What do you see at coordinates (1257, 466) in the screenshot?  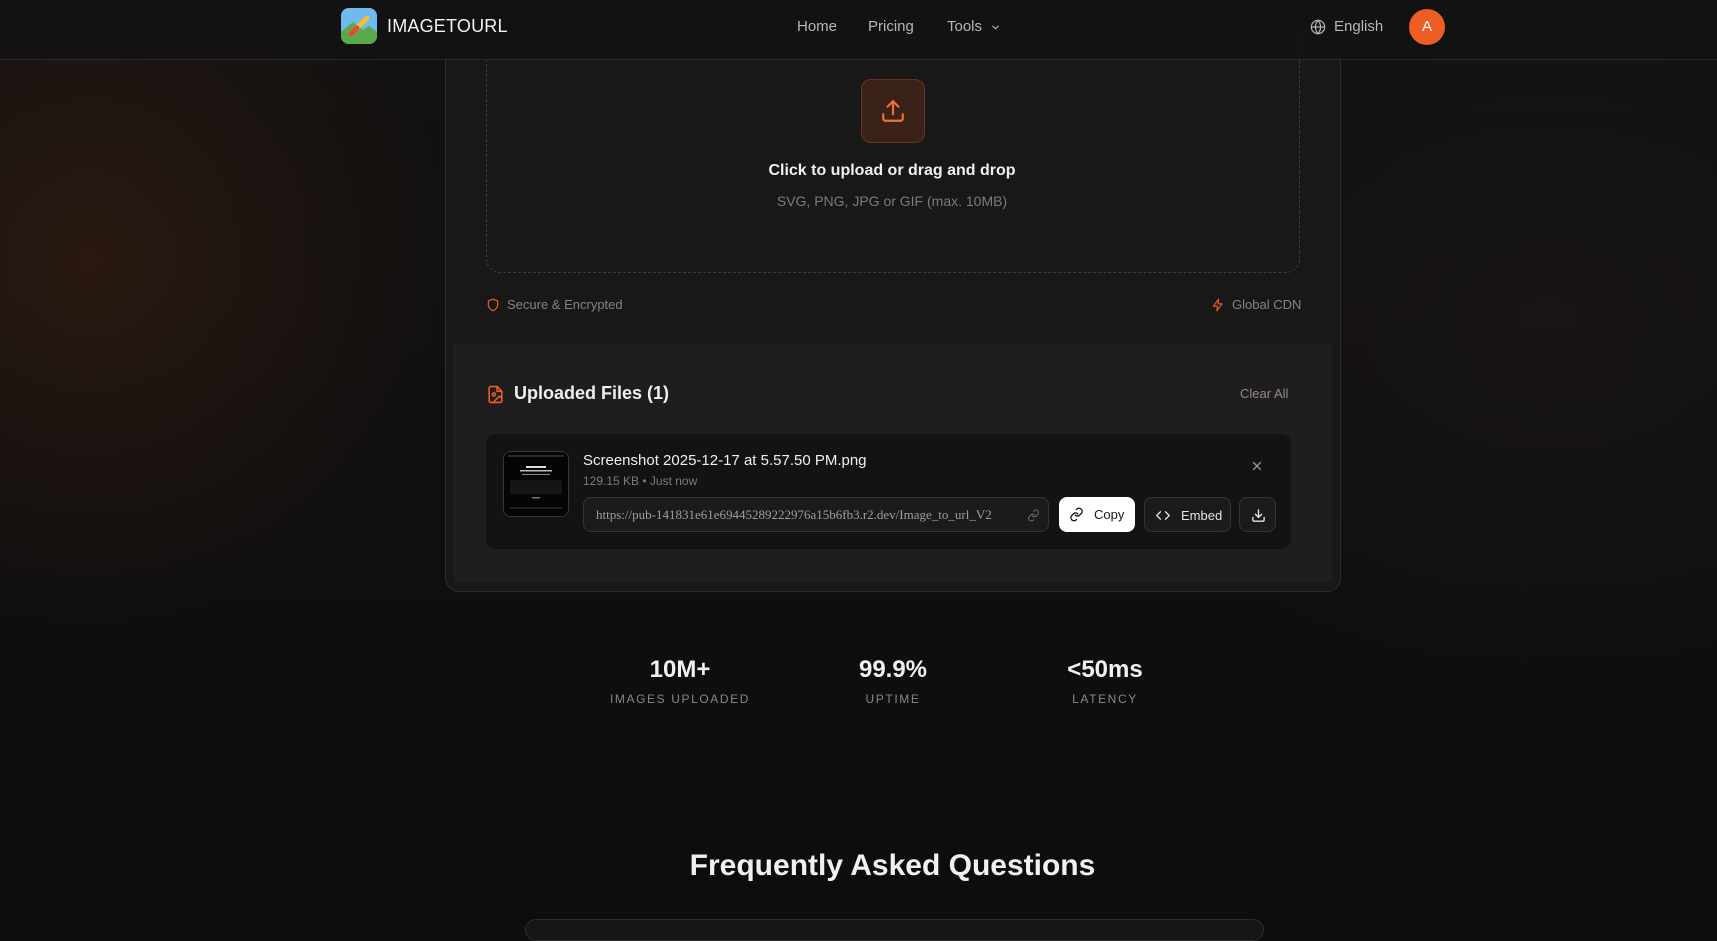 I see `close-icon` at bounding box center [1257, 466].